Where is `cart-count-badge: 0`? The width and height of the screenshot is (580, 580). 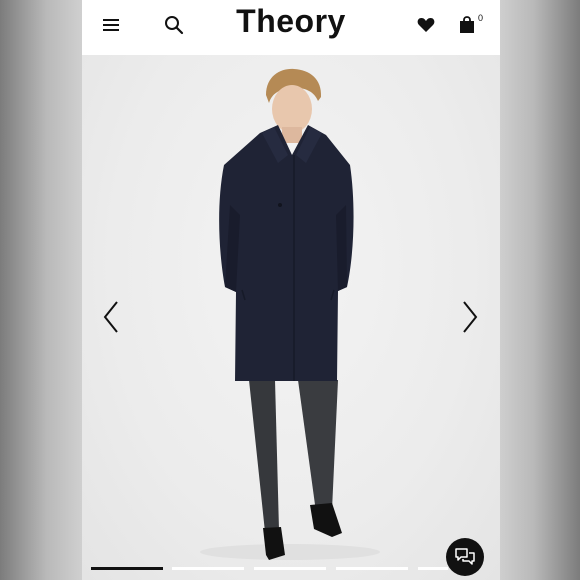 cart-count-badge: 0 is located at coordinates (481, 18).